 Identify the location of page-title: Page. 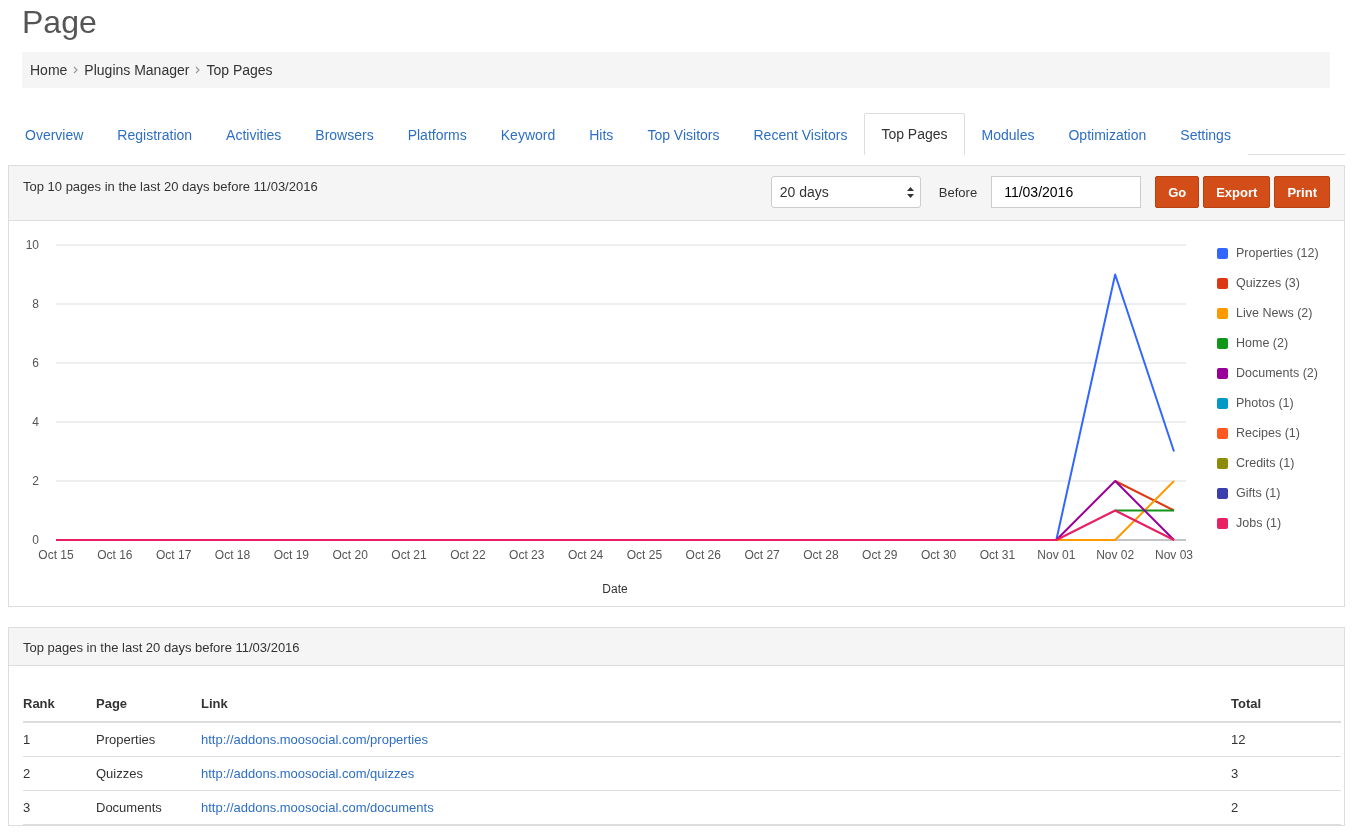
(60, 22).